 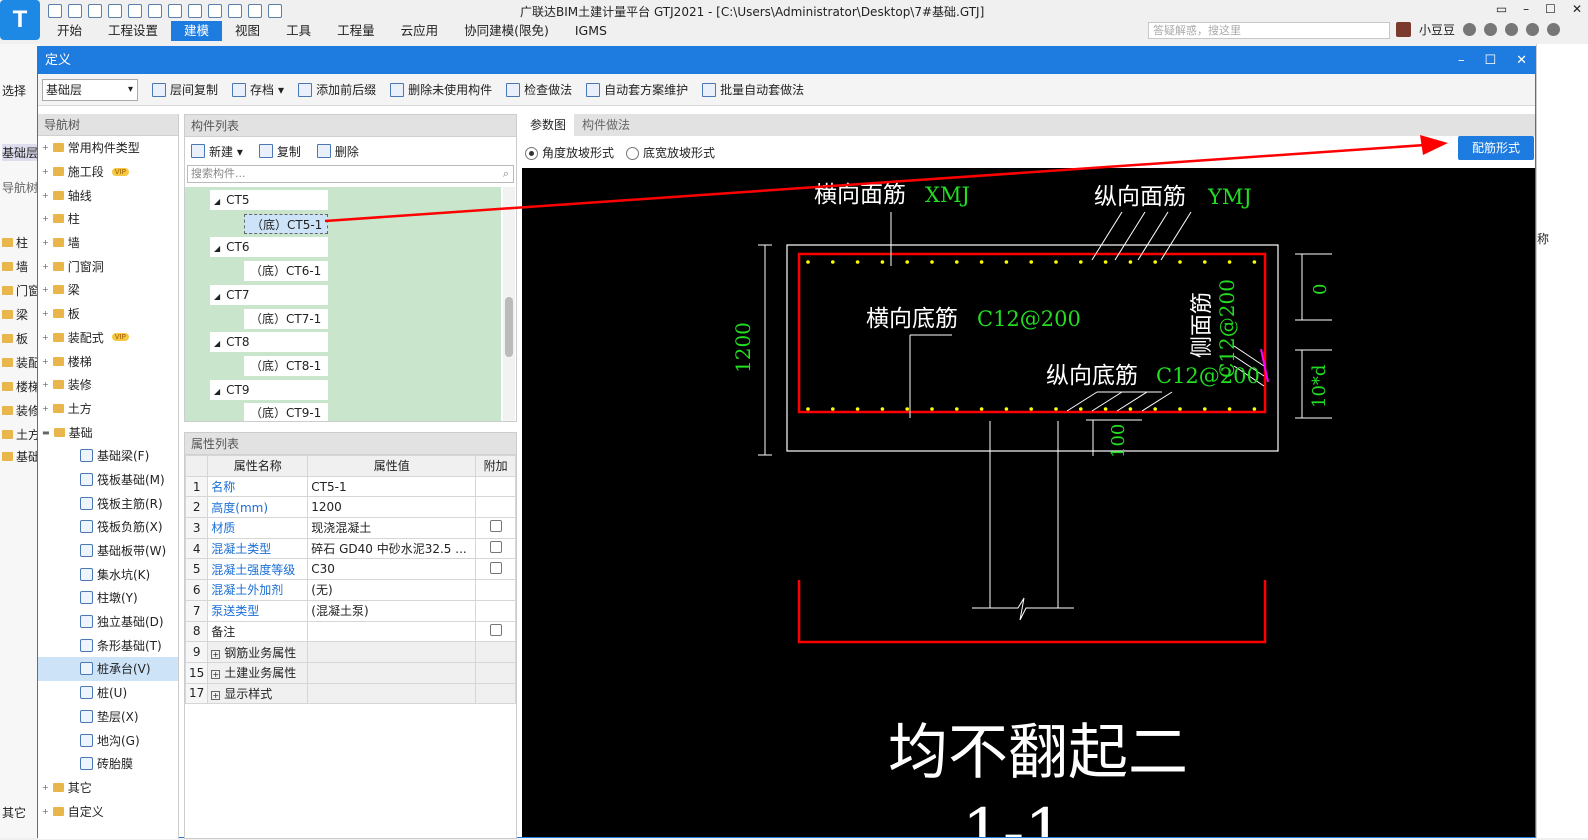 I want to click on table-row: 2 高度(mm) 1200, so click(x=350, y=507).